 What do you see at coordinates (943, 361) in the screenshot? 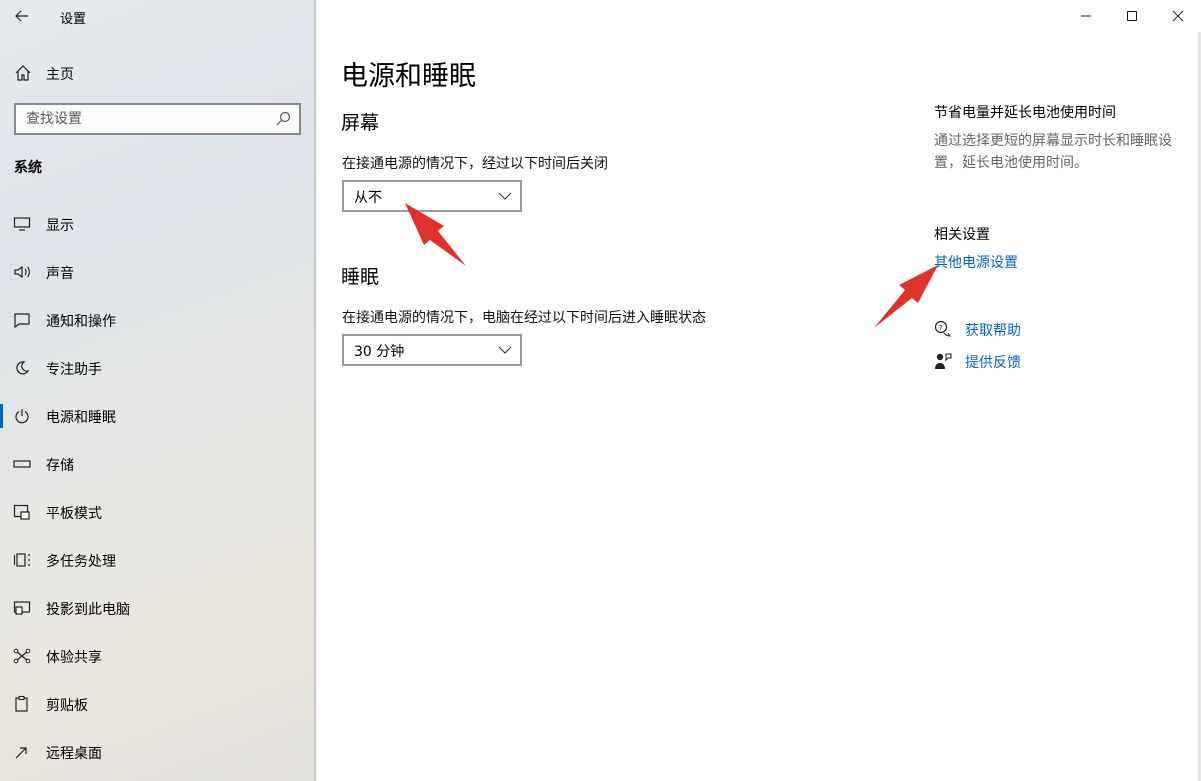
I see `feedback-person-icon` at bounding box center [943, 361].